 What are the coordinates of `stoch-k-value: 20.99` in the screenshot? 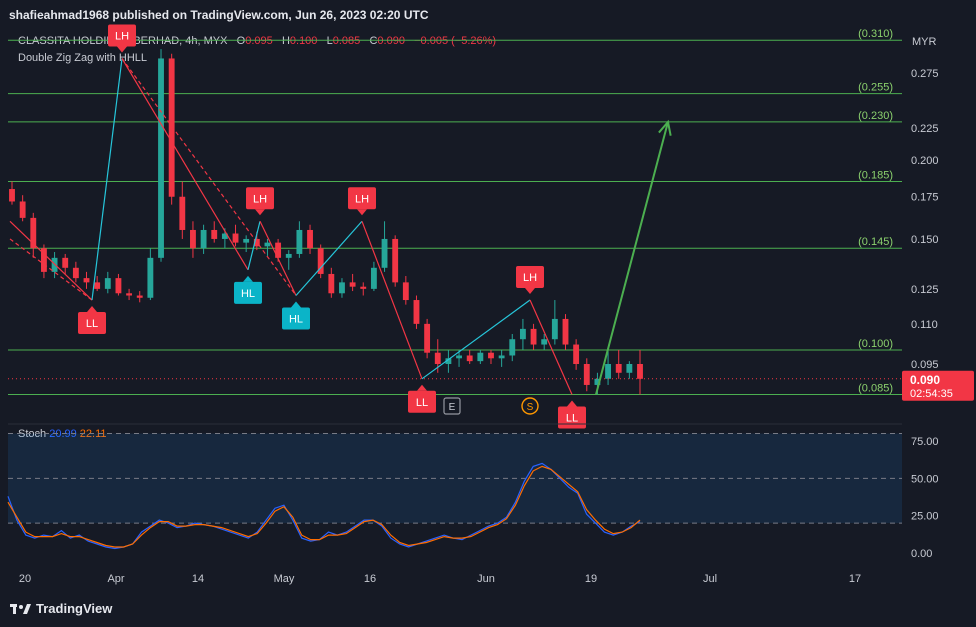 It's located at (63, 434).